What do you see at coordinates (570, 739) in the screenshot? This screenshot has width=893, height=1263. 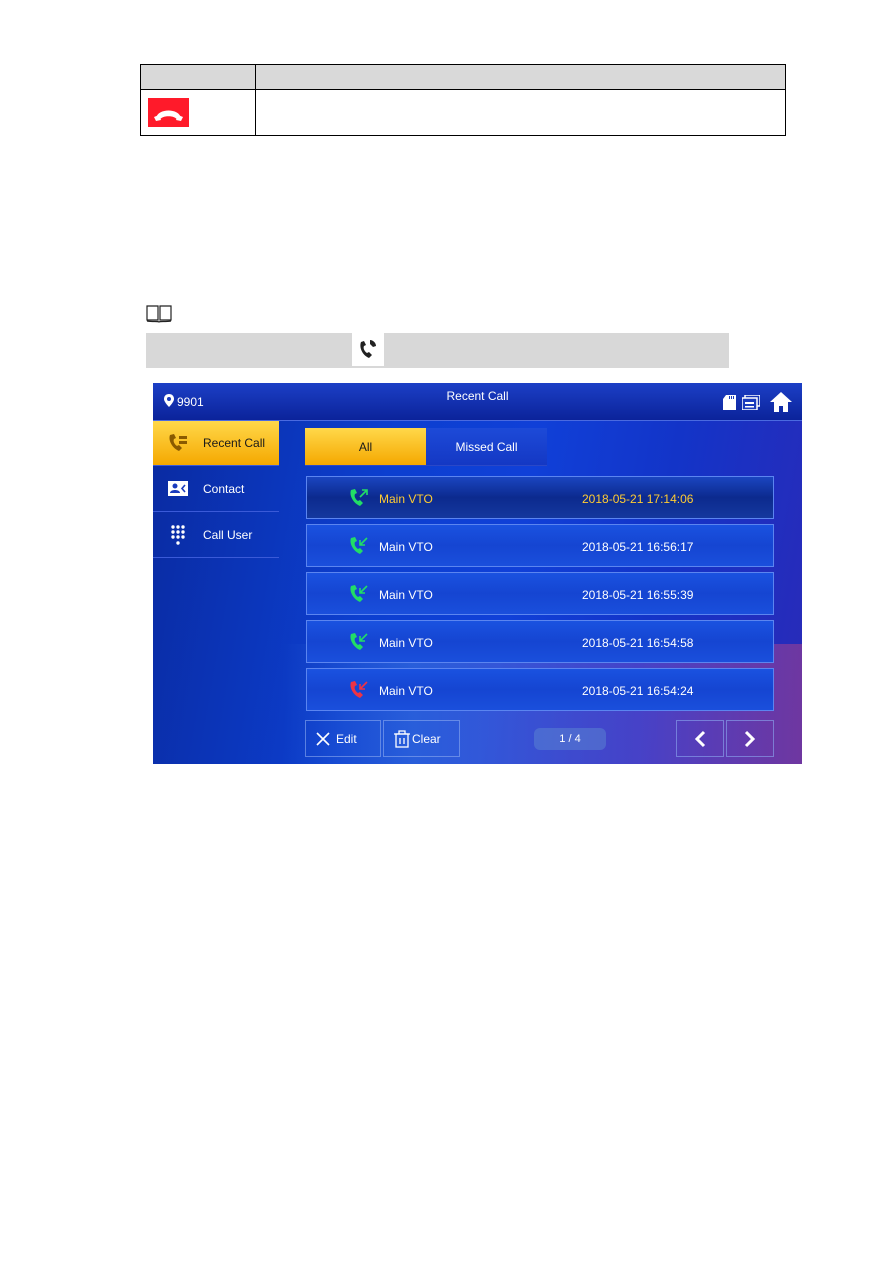 I see `page-indicator: 1 / 4` at bounding box center [570, 739].